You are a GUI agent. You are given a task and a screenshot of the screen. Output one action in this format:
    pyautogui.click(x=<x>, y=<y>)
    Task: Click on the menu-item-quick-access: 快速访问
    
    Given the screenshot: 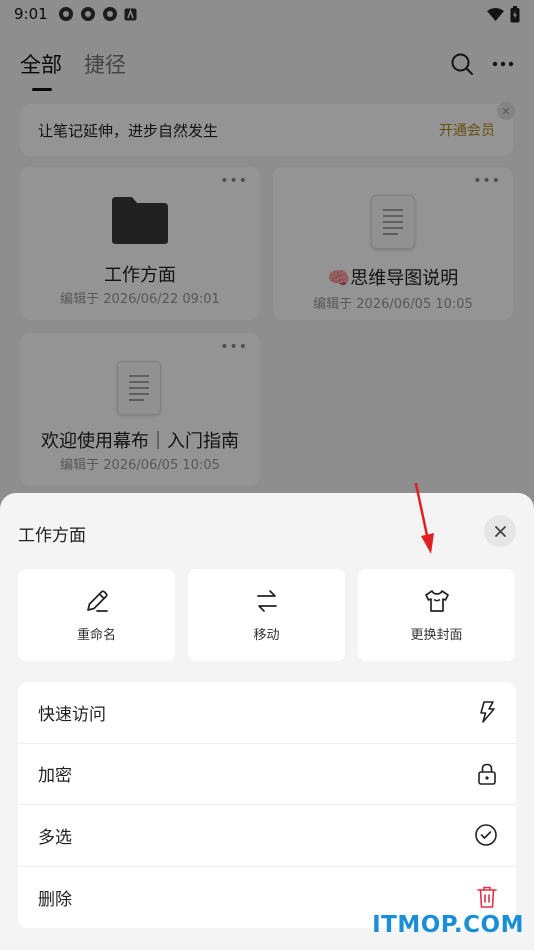 What is the action you would take?
    pyautogui.click(x=267, y=713)
    